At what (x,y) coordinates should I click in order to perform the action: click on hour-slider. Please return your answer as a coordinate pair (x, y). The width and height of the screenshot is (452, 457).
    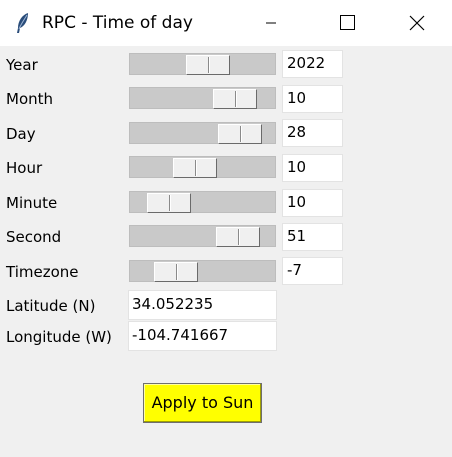
    Looking at the image, I should click on (202, 167).